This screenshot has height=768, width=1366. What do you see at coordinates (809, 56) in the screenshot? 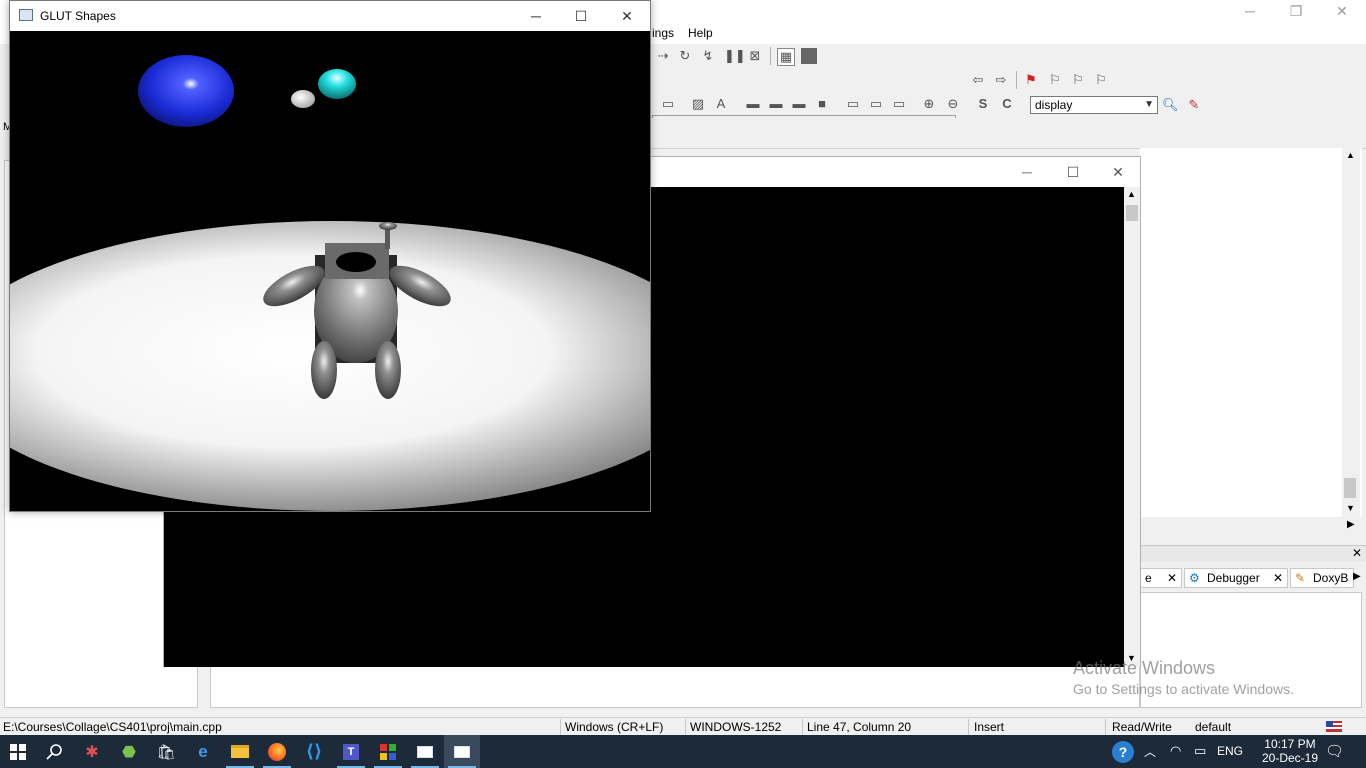
I see `info-icon` at bounding box center [809, 56].